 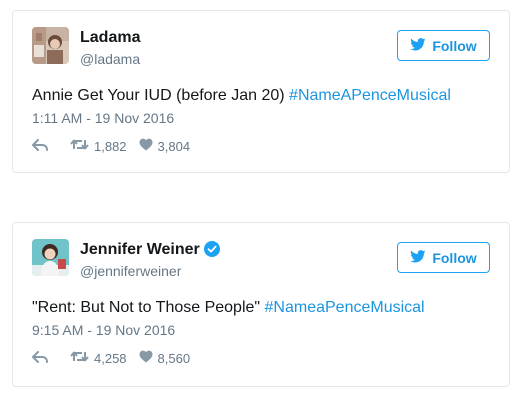 I want to click on hashtag-link: #NameaPenceMusical, so click(x=345, y=307).